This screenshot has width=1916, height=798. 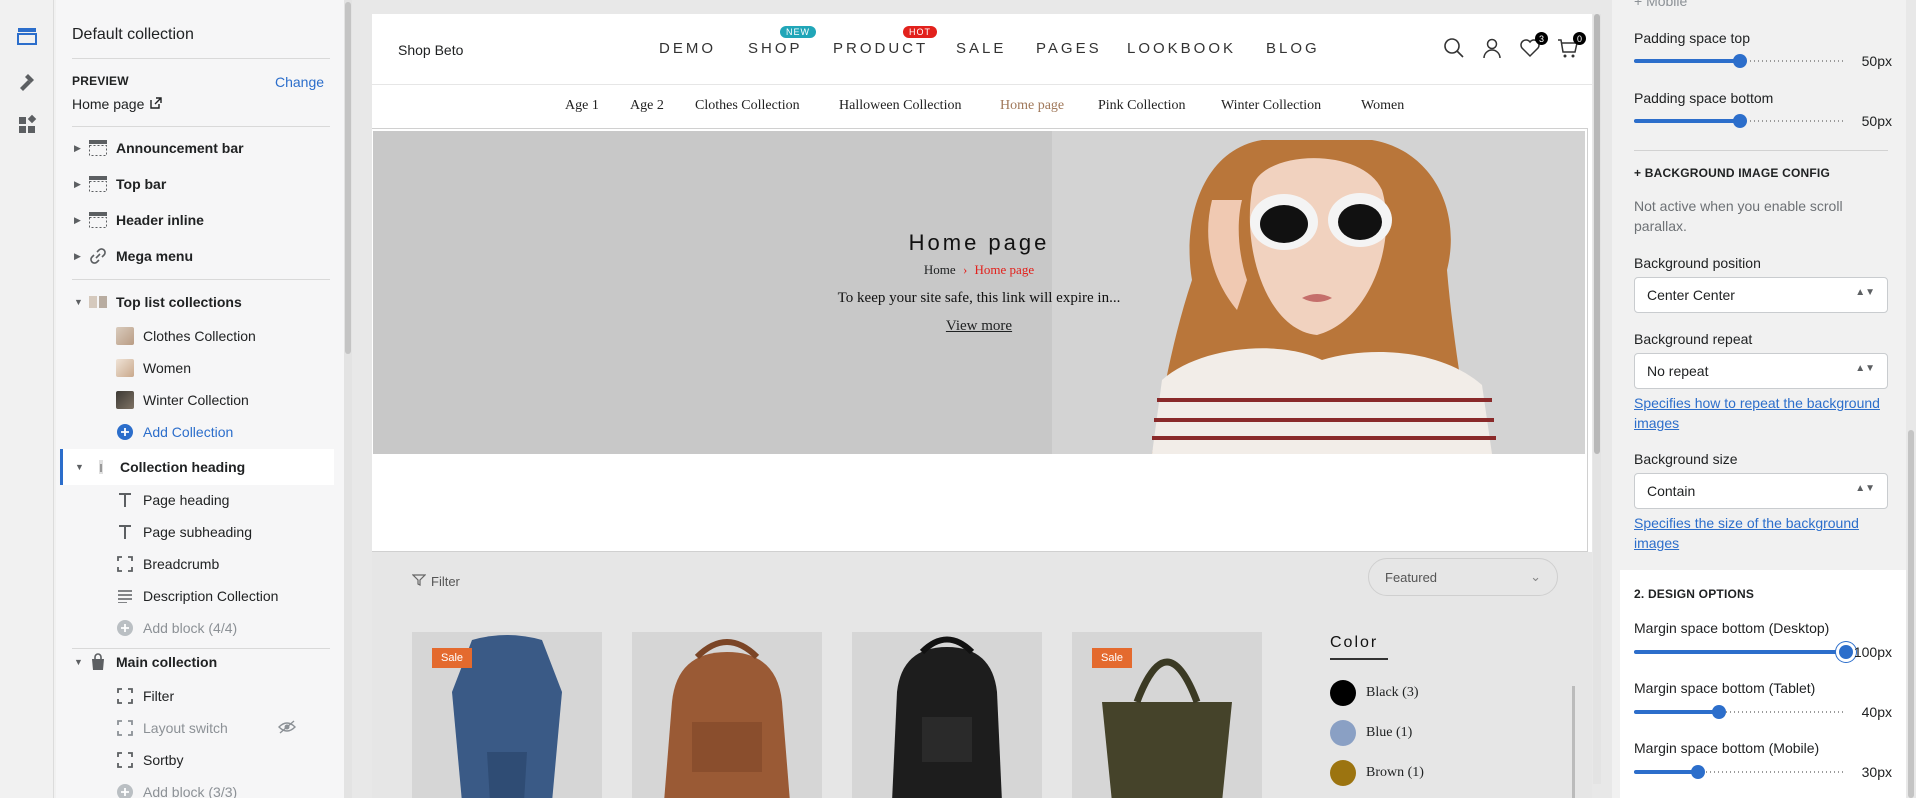 What do you see at coordinates (445, 581) in the screenshot?
I see `filter-label: Filter` at bounding box center [445, 581].